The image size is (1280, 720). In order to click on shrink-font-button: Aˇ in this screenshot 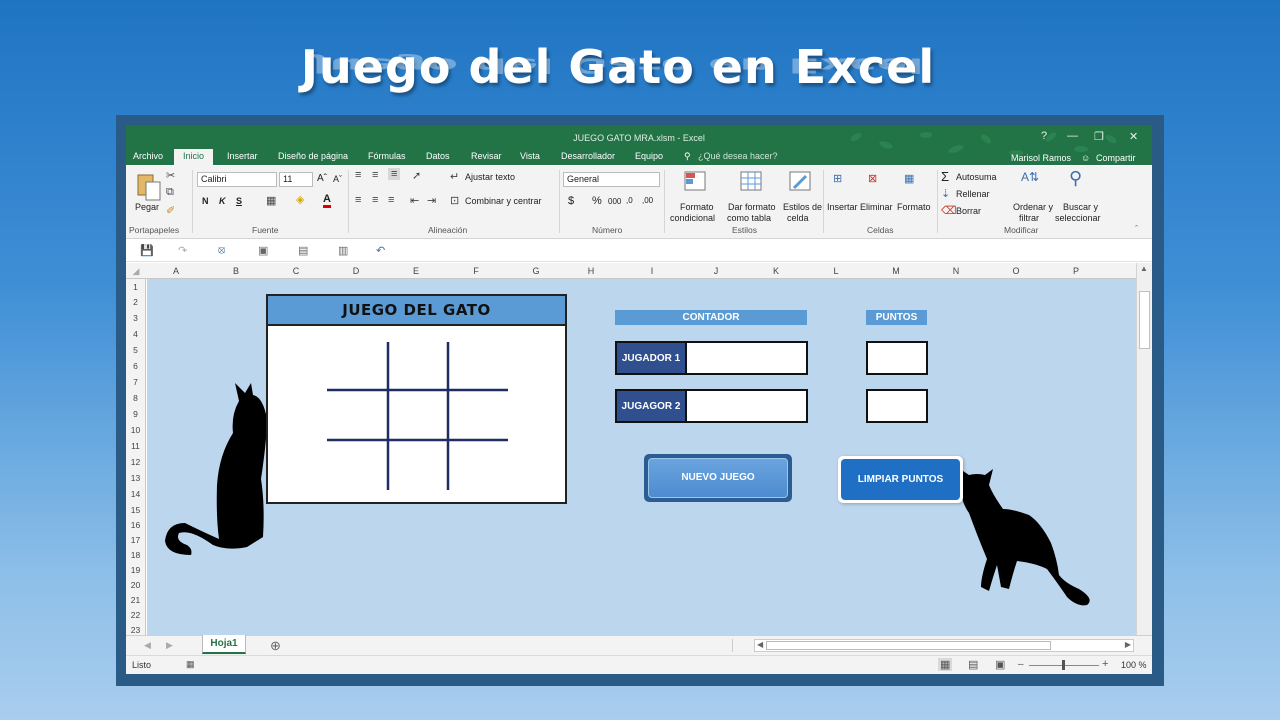, I will do `click(337, 179)`.